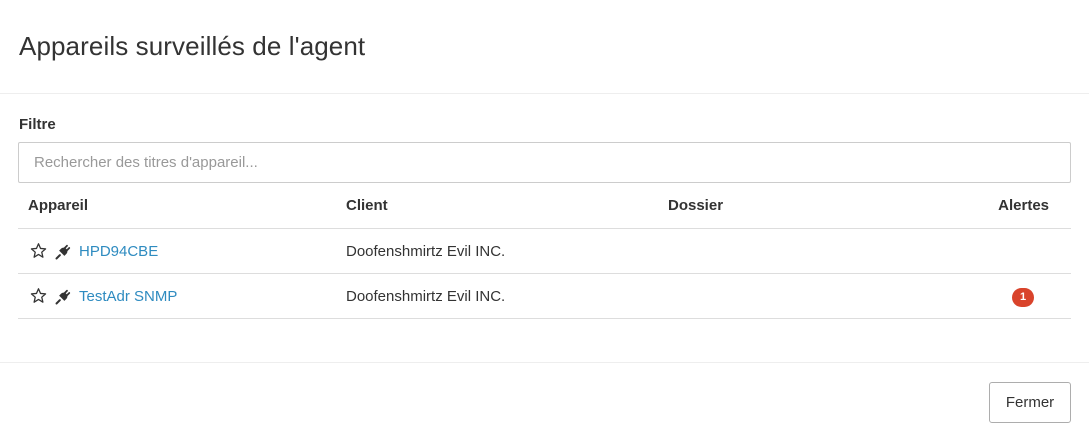 The image size is (1089, 441). I want to click on close-button: Fermer, so click(1030, 402).